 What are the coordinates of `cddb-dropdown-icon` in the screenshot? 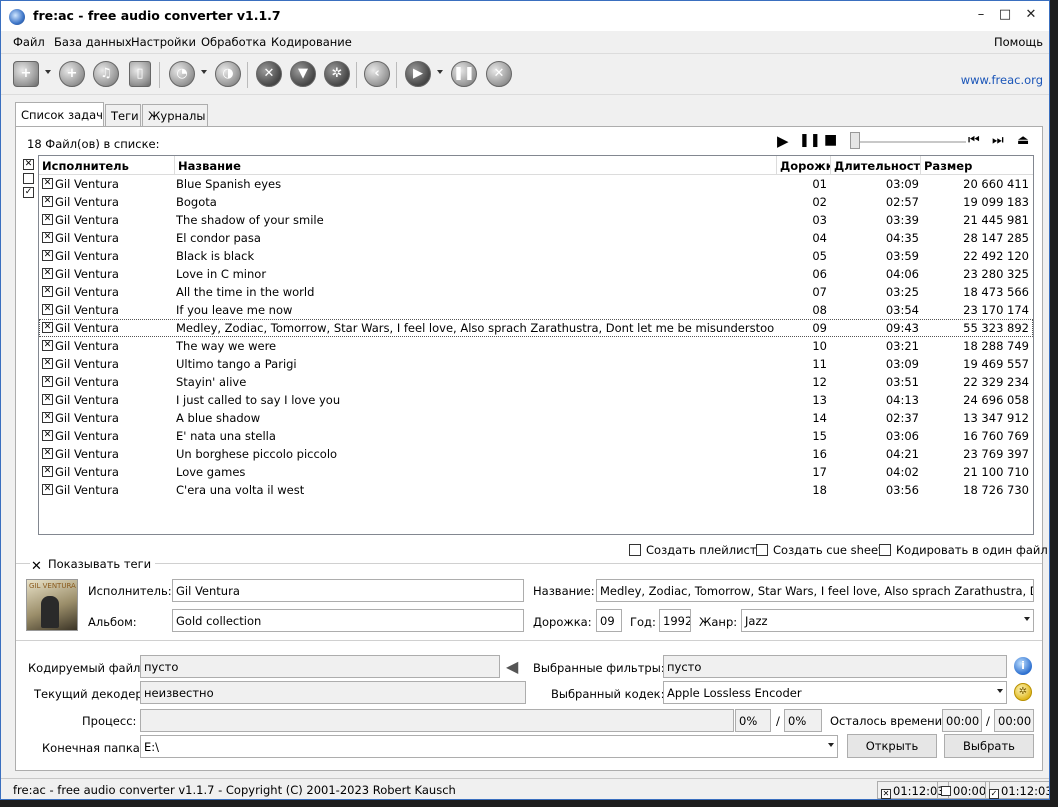 It's located at (204, 72).